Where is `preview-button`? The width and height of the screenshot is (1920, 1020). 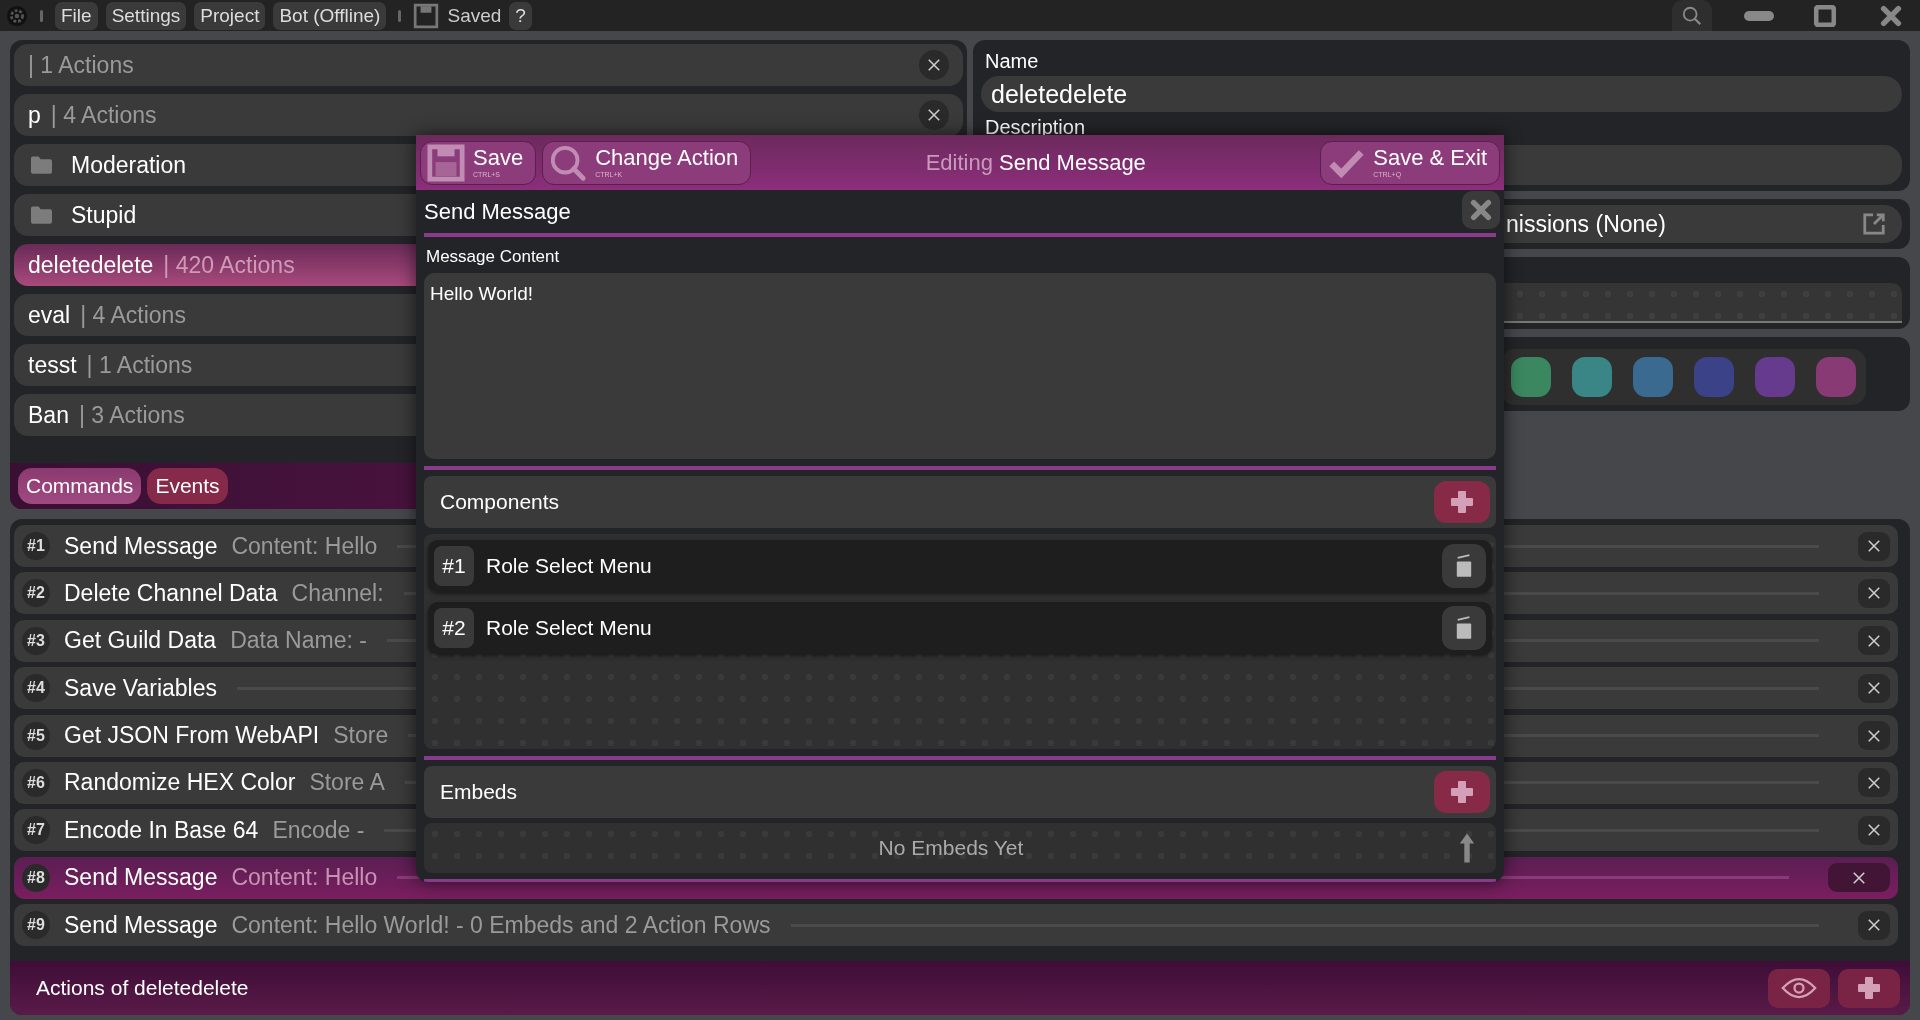 preview-button is located at coordinates (1799, 988).